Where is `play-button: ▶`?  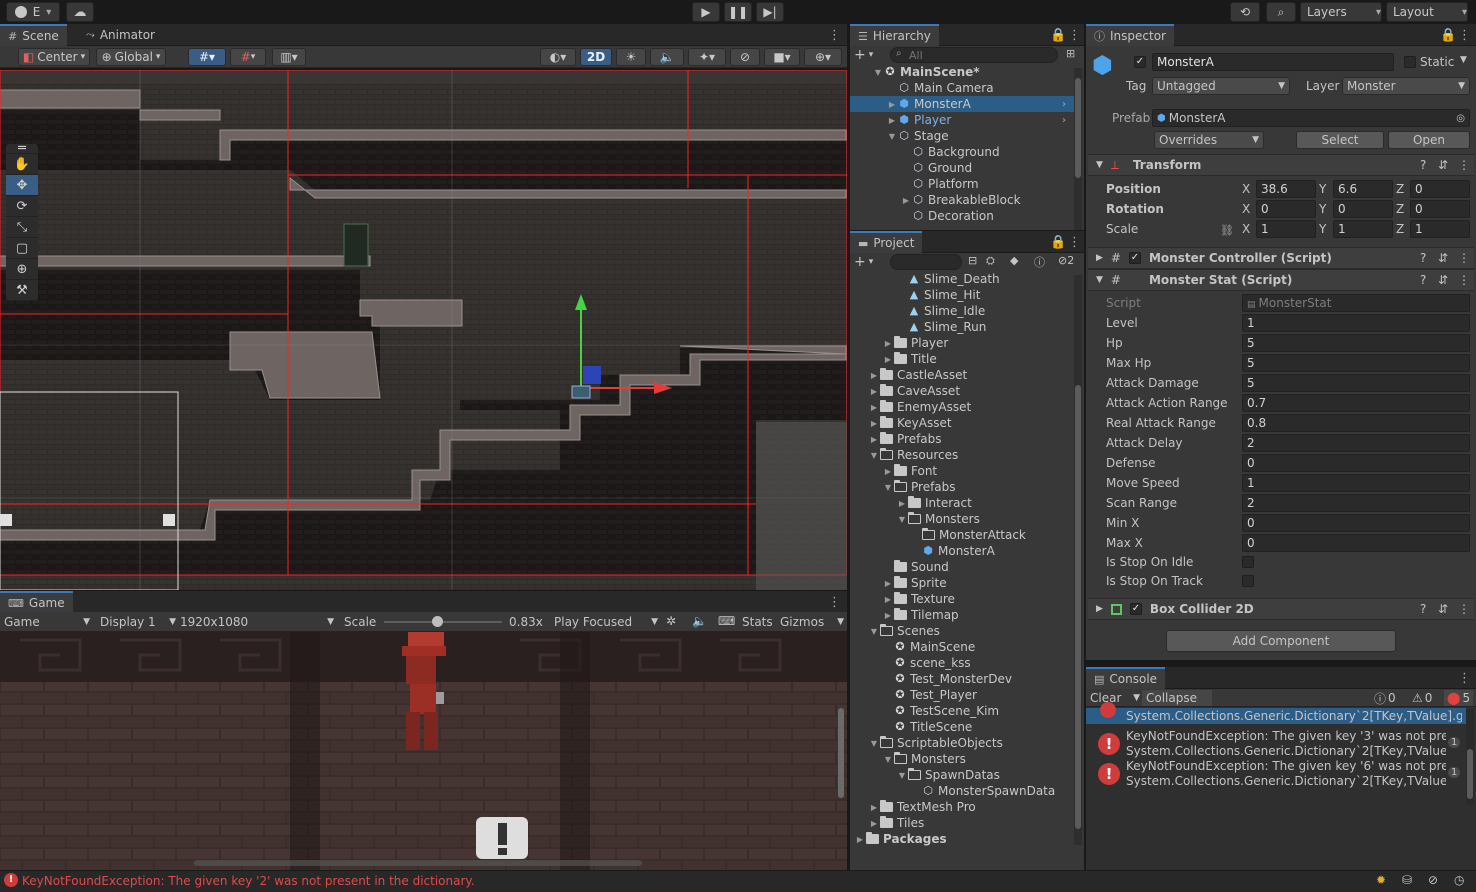 play-button: ▶ is located at coordinates (706, 12).